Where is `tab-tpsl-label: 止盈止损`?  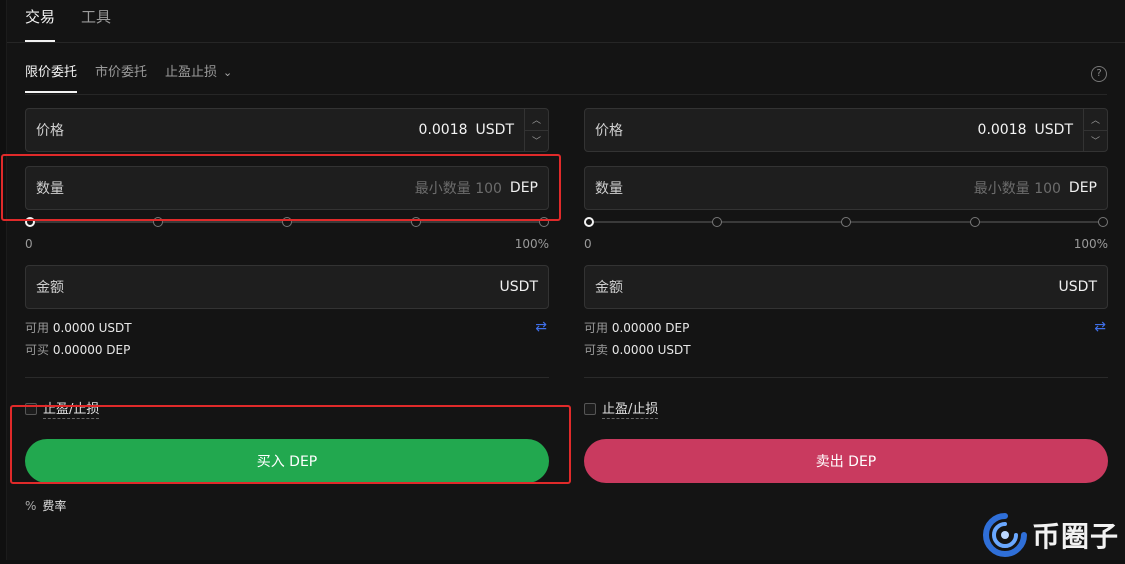
tab-tpsl-label: 止盈止损 is located at coordinates (191, 72).